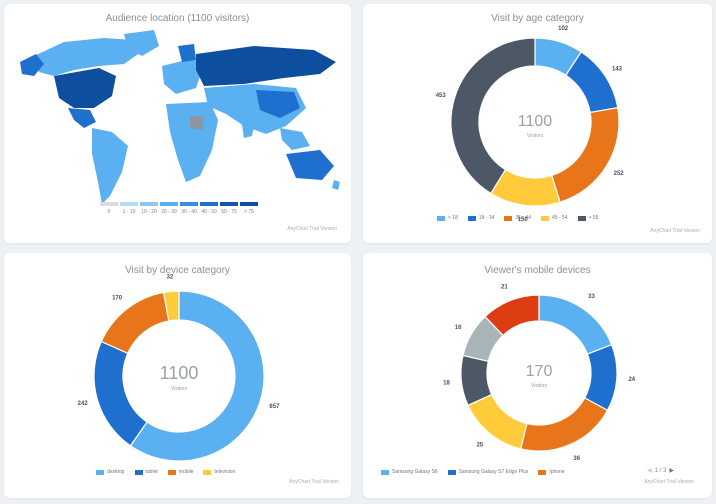  Describe the element at coordinates (187, 53) in the screenshot. I see `region-scandinavia` at that location.